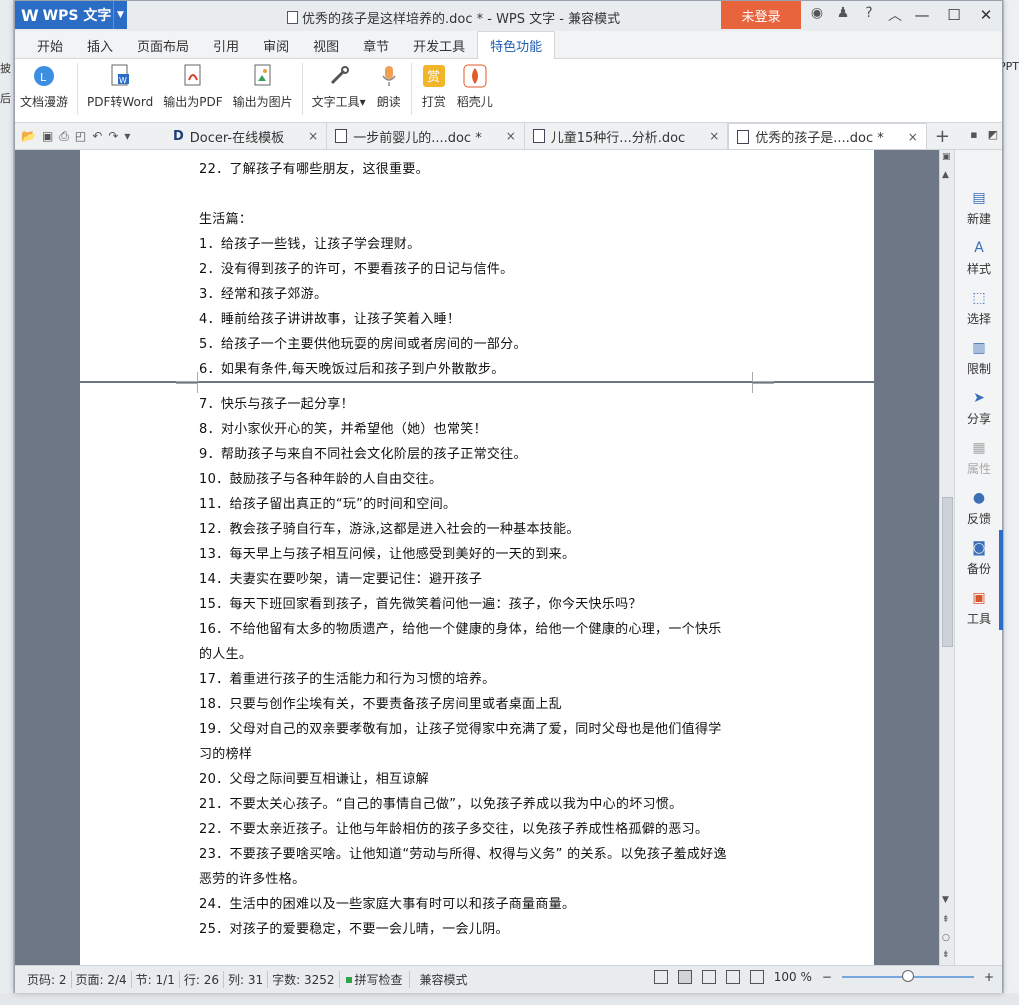  Describe the element at coordinates (343, 429) in the screenshot. I see `paragraph: 8．对小家伙开心的笑，并希望他（她）也常笑！` at that location.